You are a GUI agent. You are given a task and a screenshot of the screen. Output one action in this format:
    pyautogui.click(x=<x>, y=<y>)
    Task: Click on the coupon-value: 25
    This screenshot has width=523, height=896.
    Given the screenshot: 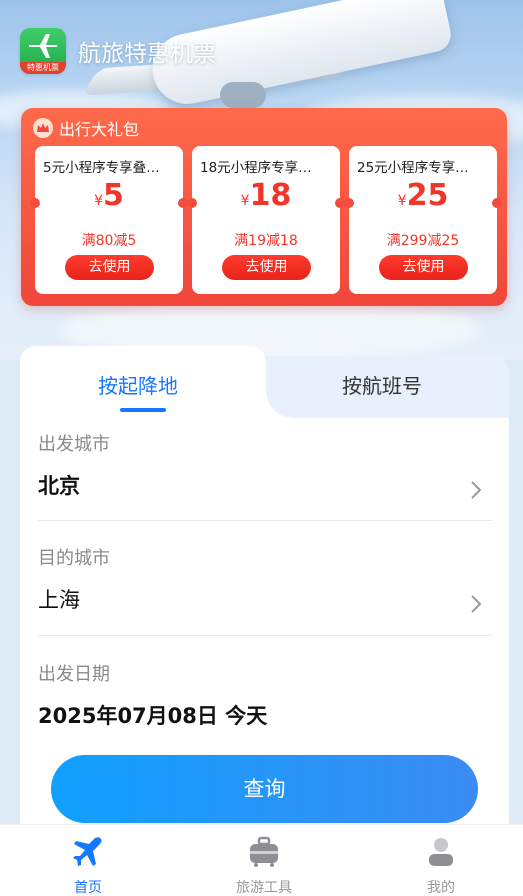 What is the action you would take?
    pyautogui.click(x=427, y=195)
    